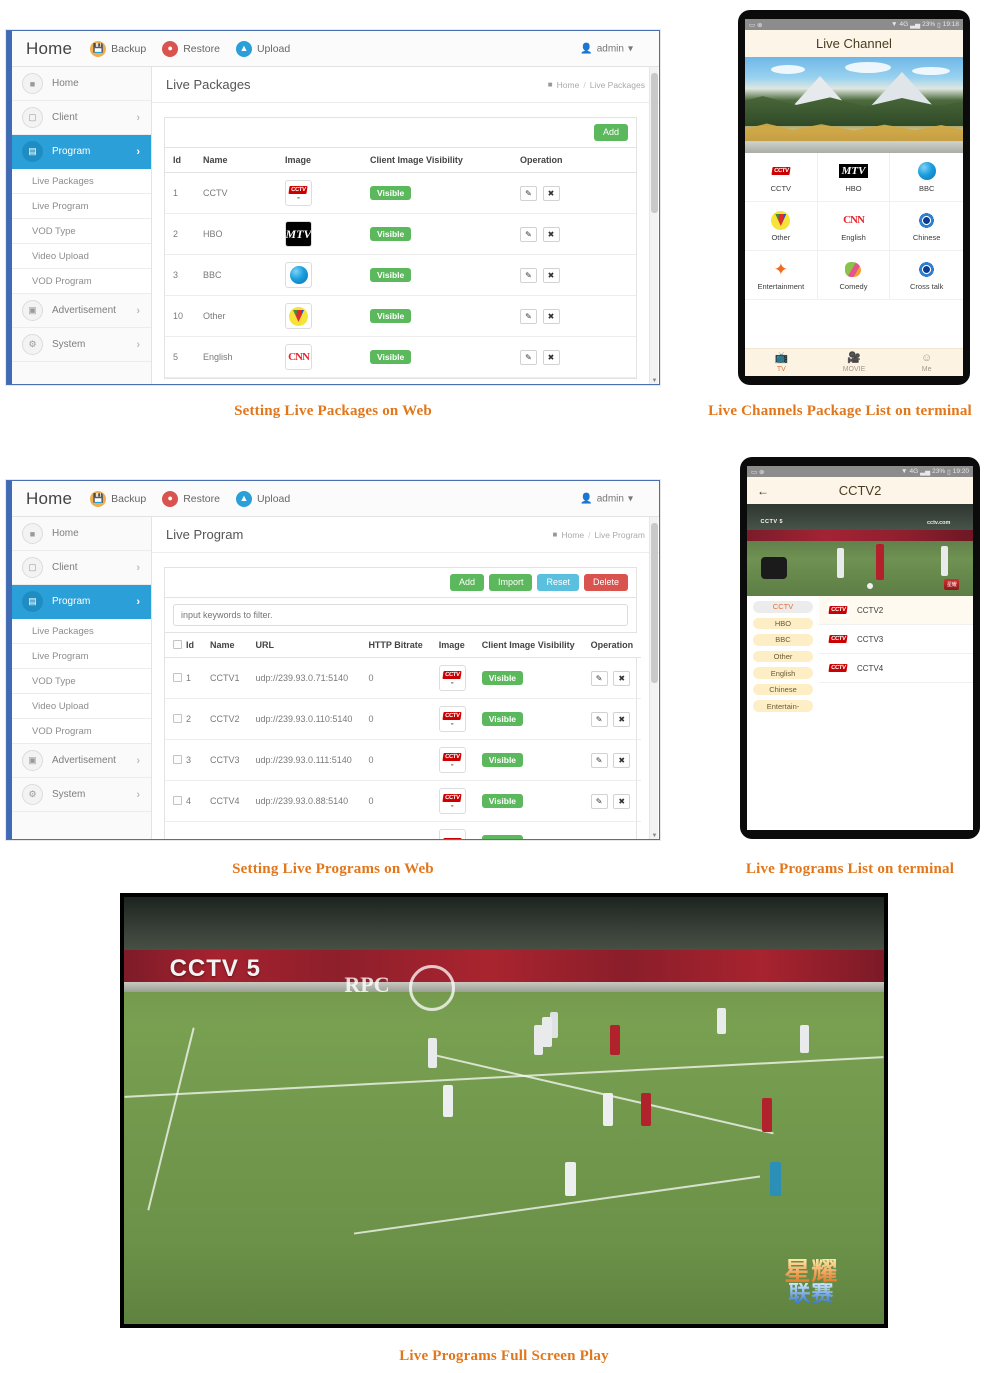 The height and width of the screenshot is (1373, 1000). What do you see at coordinates (854, 226) in the screenshot?
I see `channel-cell-english: CNN English` at bounding box center [854, 226].